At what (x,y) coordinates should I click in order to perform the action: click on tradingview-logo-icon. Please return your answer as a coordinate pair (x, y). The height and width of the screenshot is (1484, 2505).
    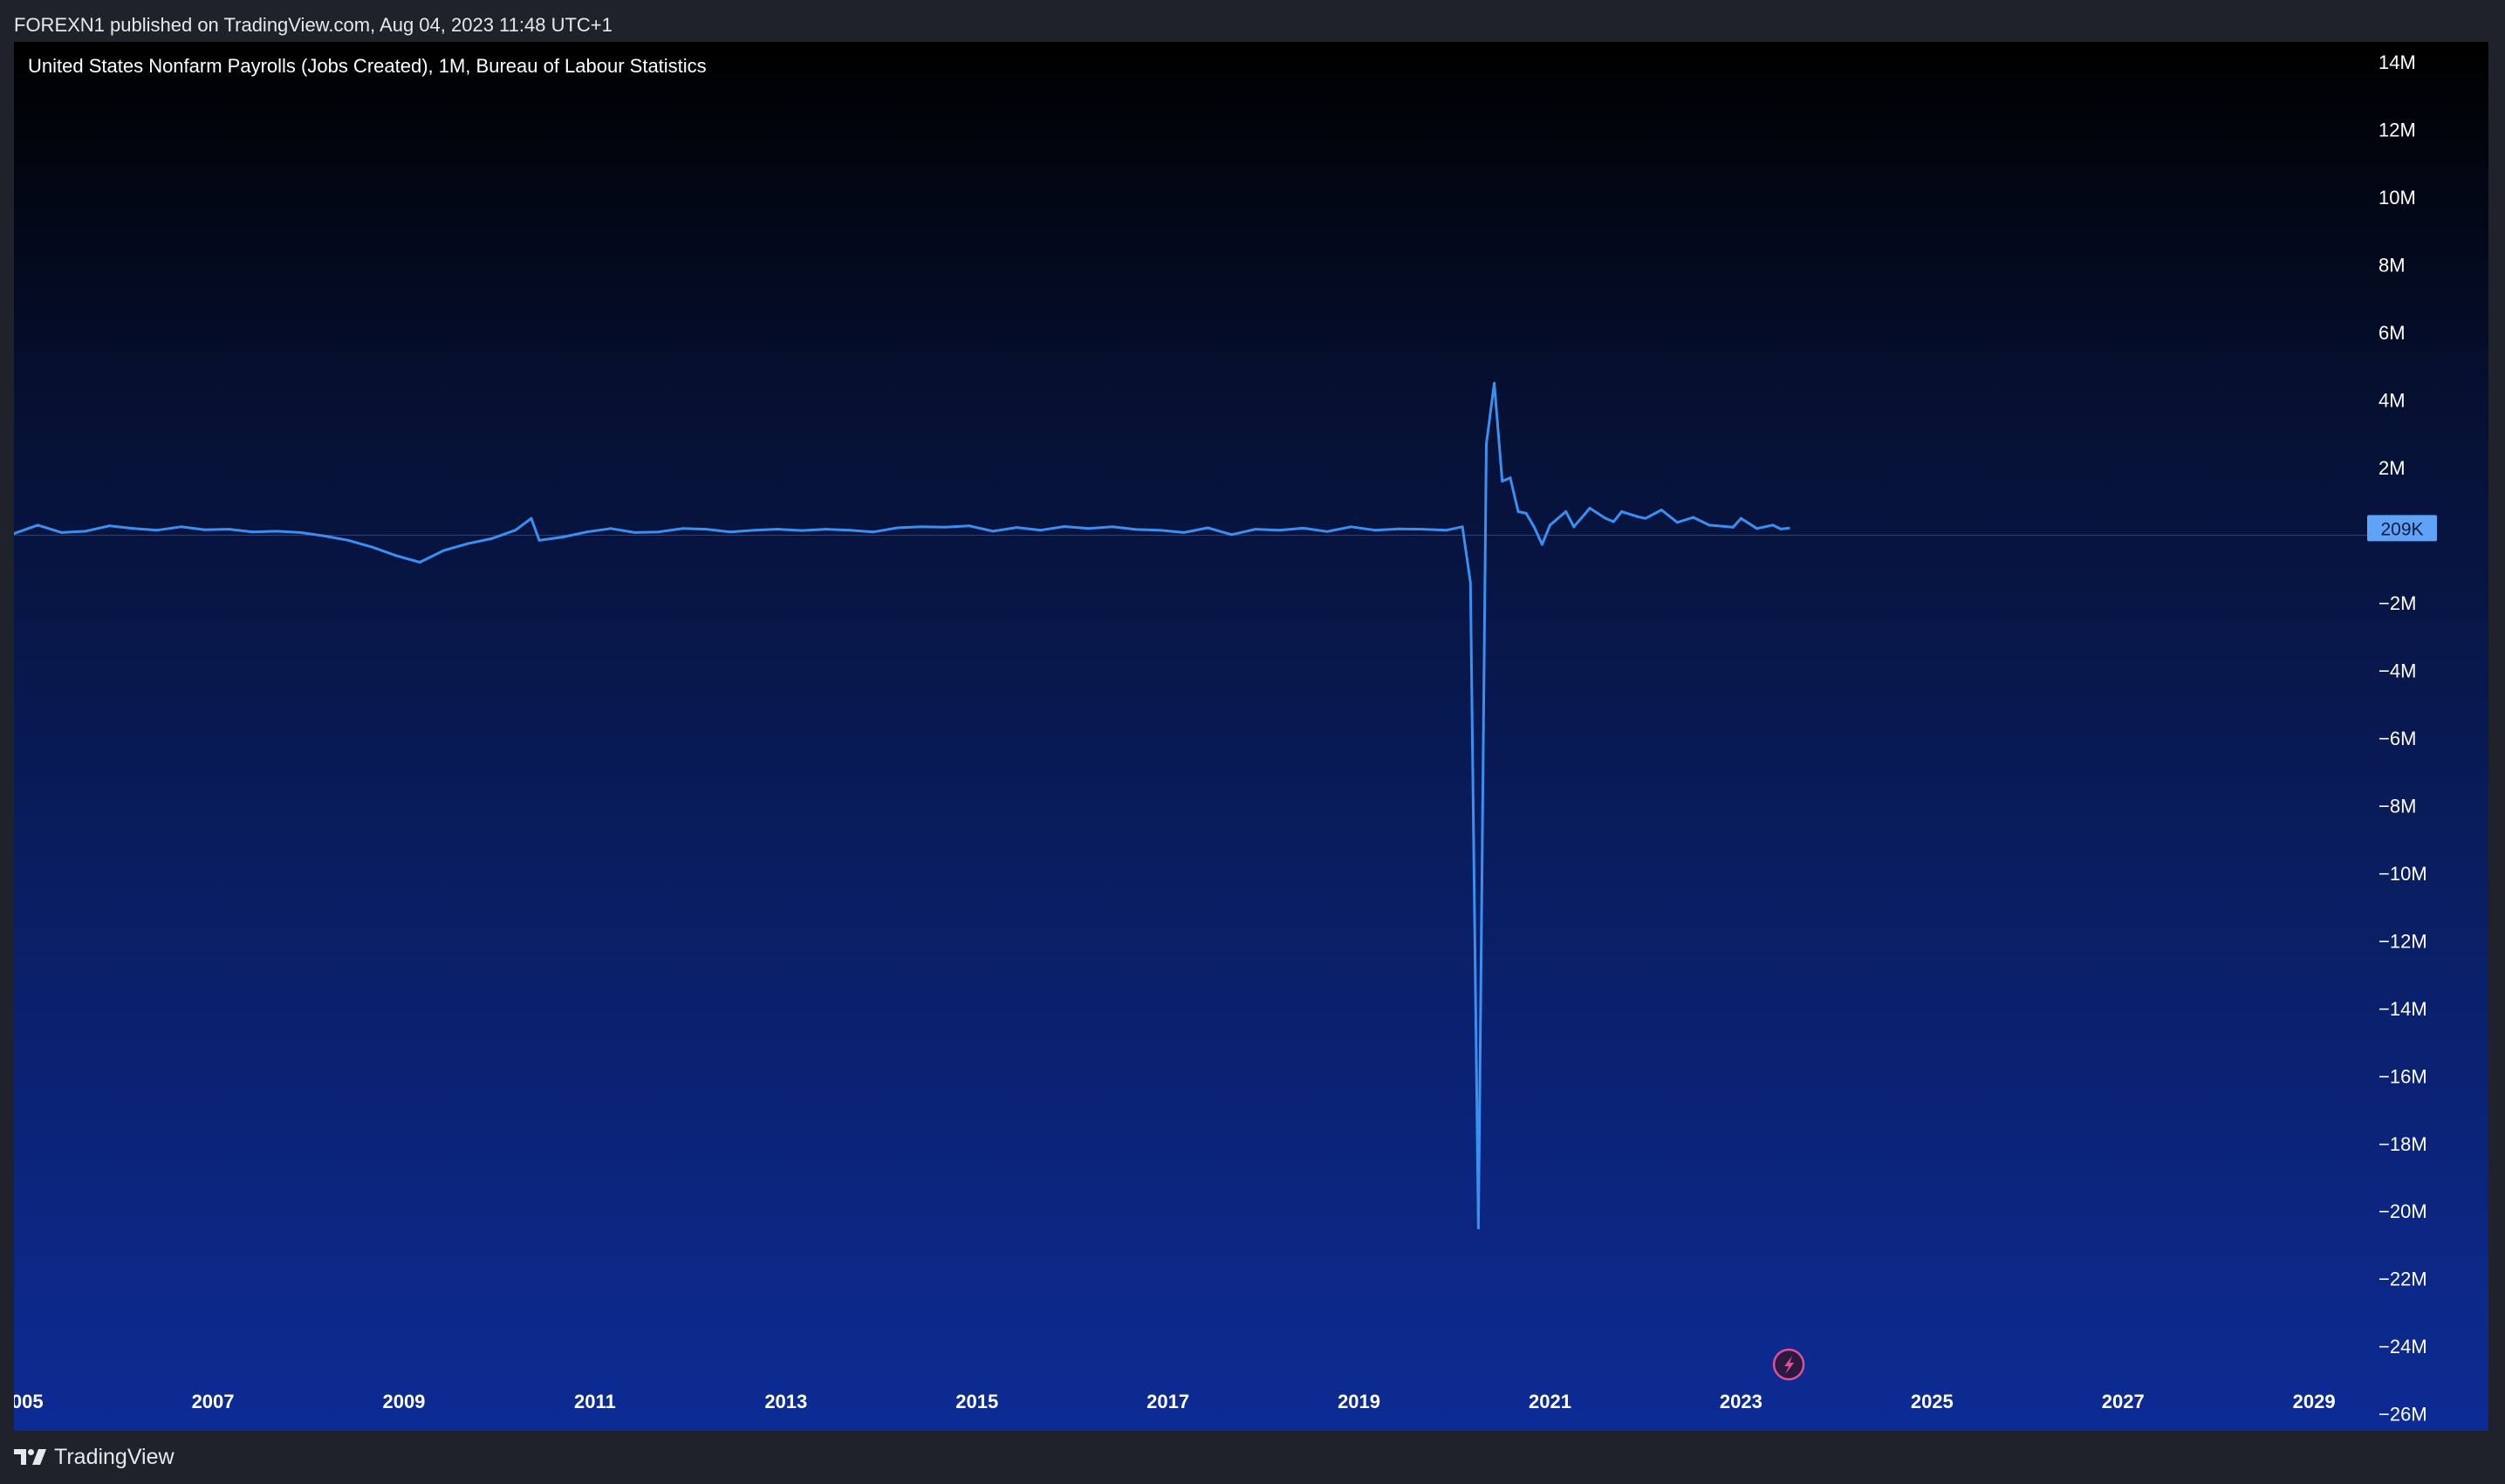
    Looking at the image, I should click on (30, 1457).